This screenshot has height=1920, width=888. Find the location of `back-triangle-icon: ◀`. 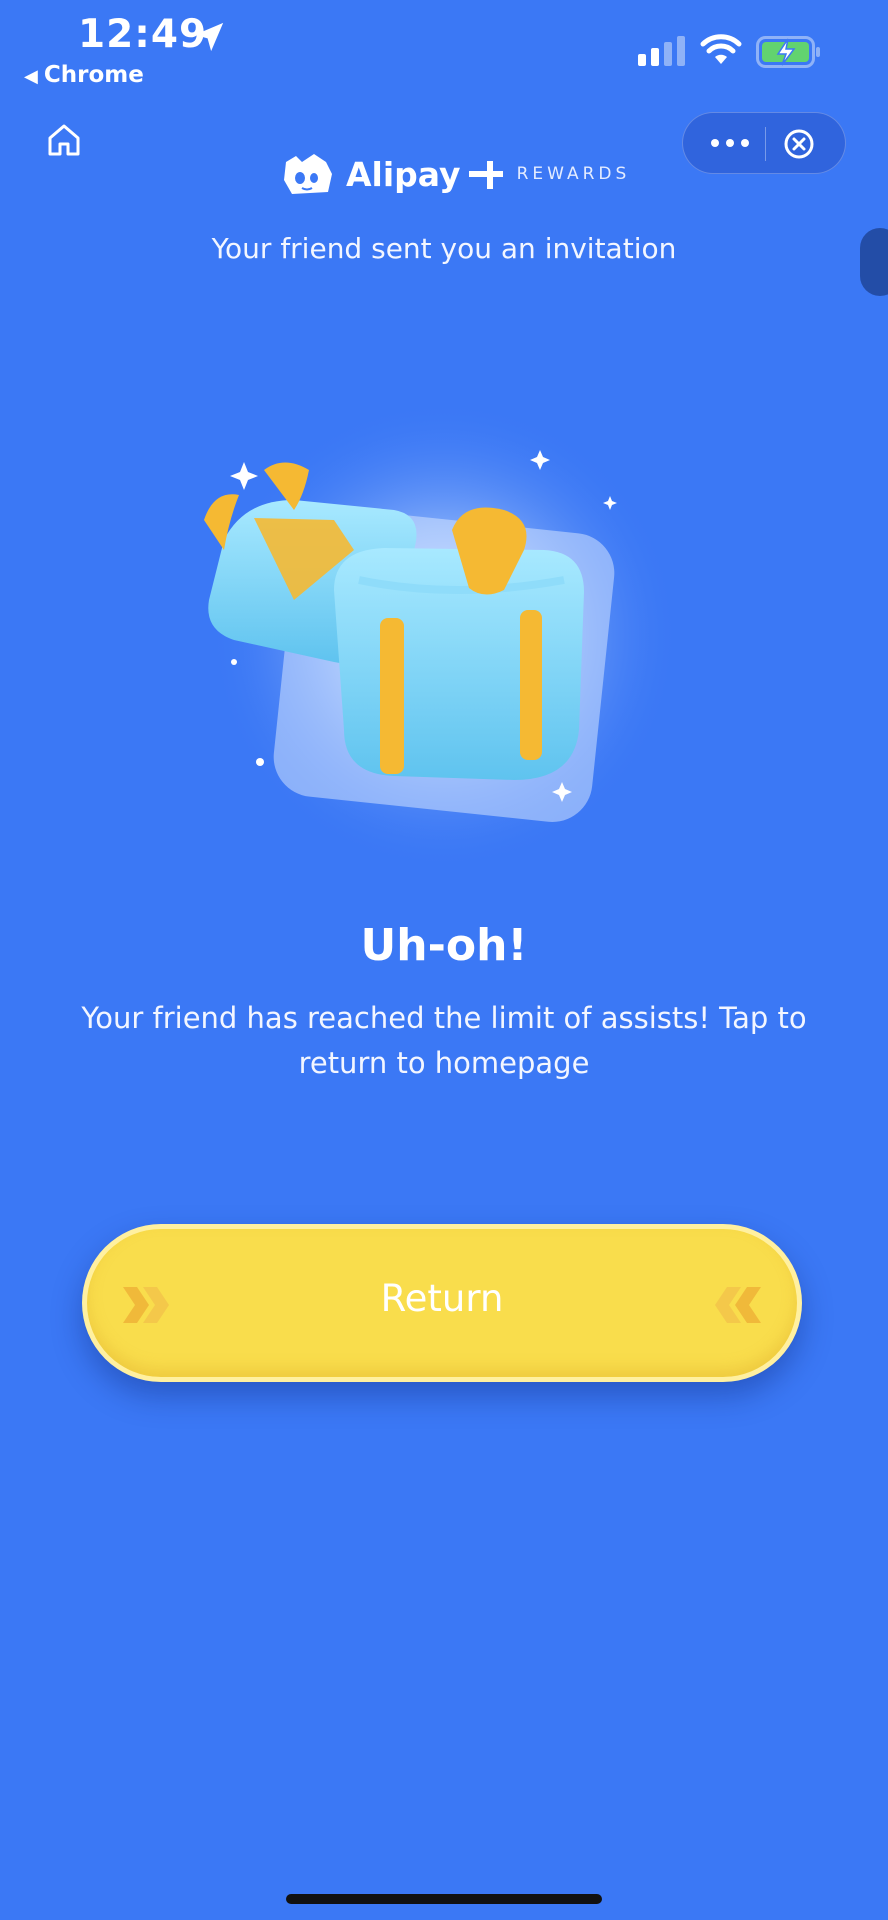

back-triangle-icon: ◀ is located at coordinates (31, 76).